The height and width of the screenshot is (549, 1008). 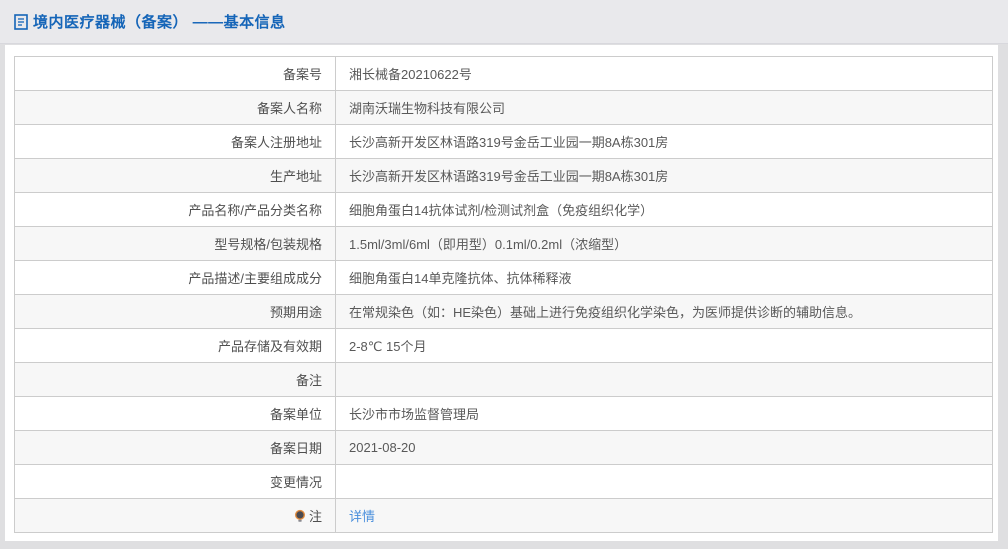 I want to click on row-label: 注, so click(x=315, y=516).